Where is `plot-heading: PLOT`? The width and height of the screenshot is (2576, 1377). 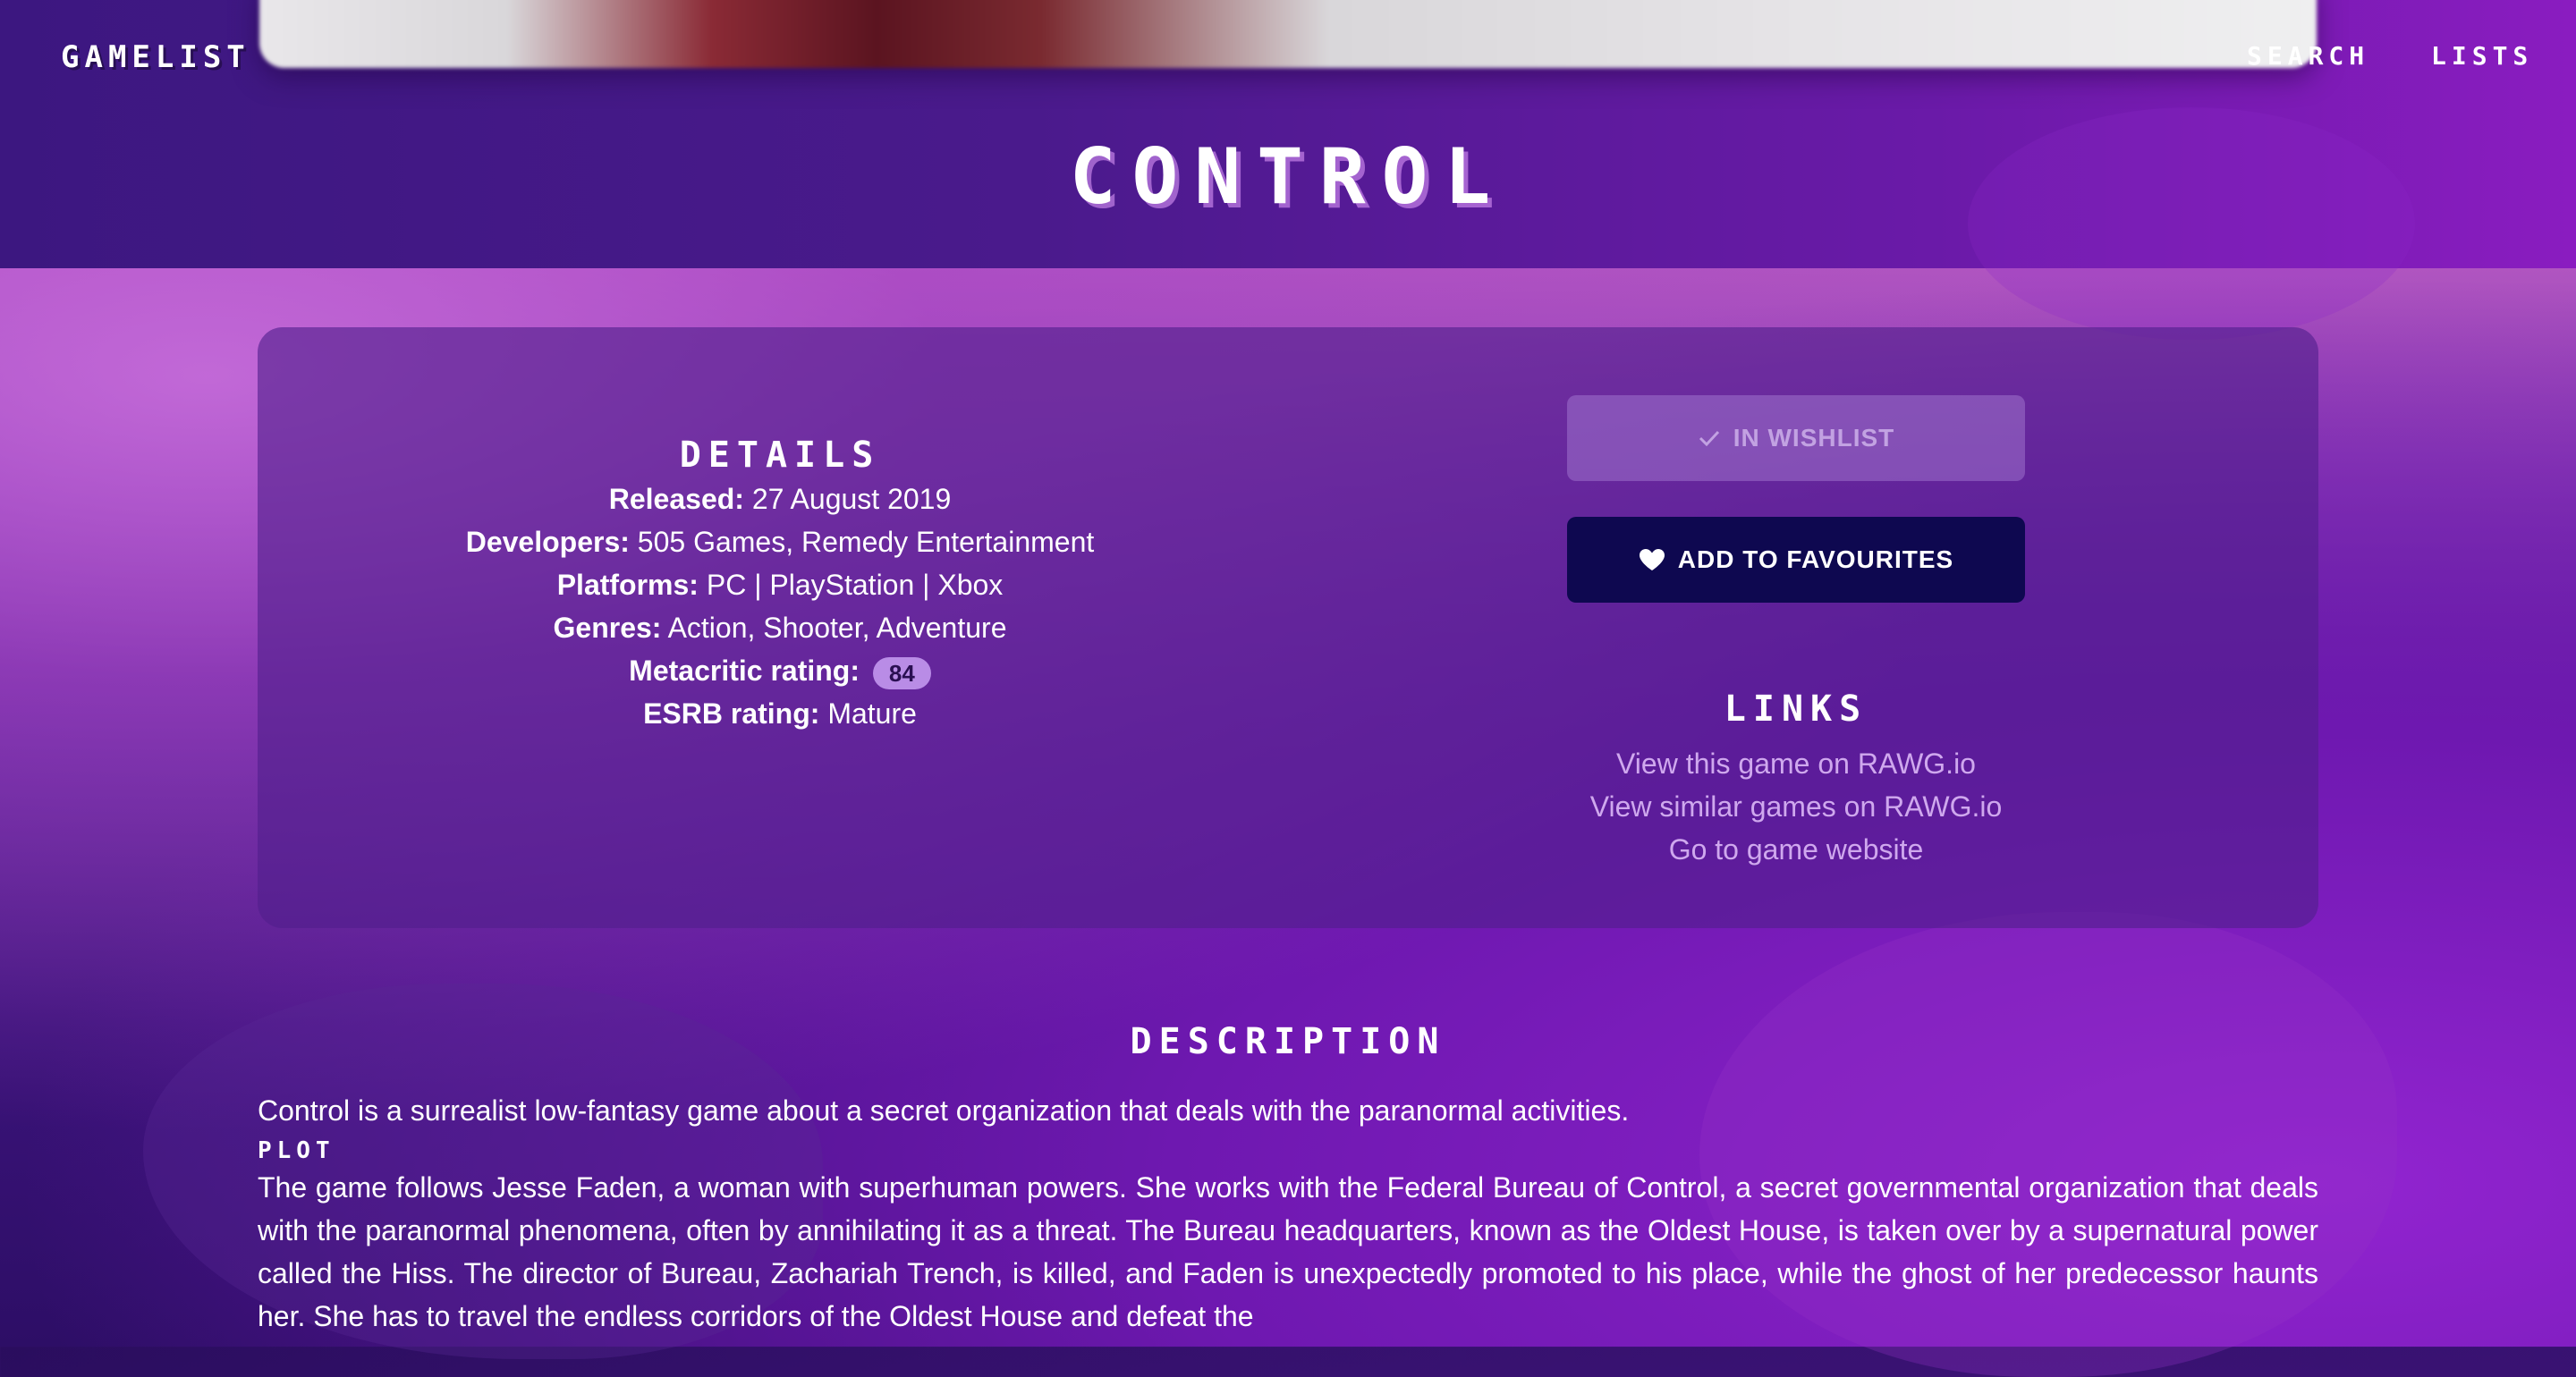
plot-heading: PLOT is located at coordinates (296, 1150).